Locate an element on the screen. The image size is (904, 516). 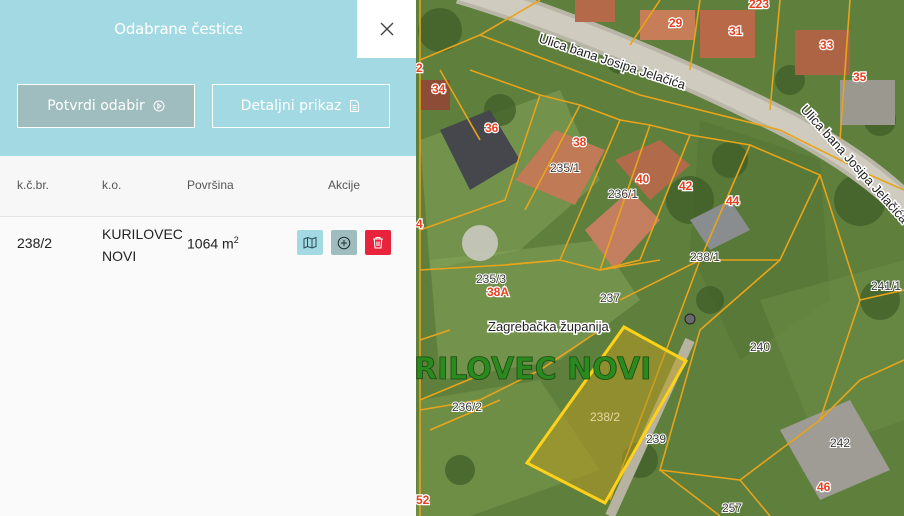
column-parcel-number: k.č.br. is located at coordinates (33, 185).